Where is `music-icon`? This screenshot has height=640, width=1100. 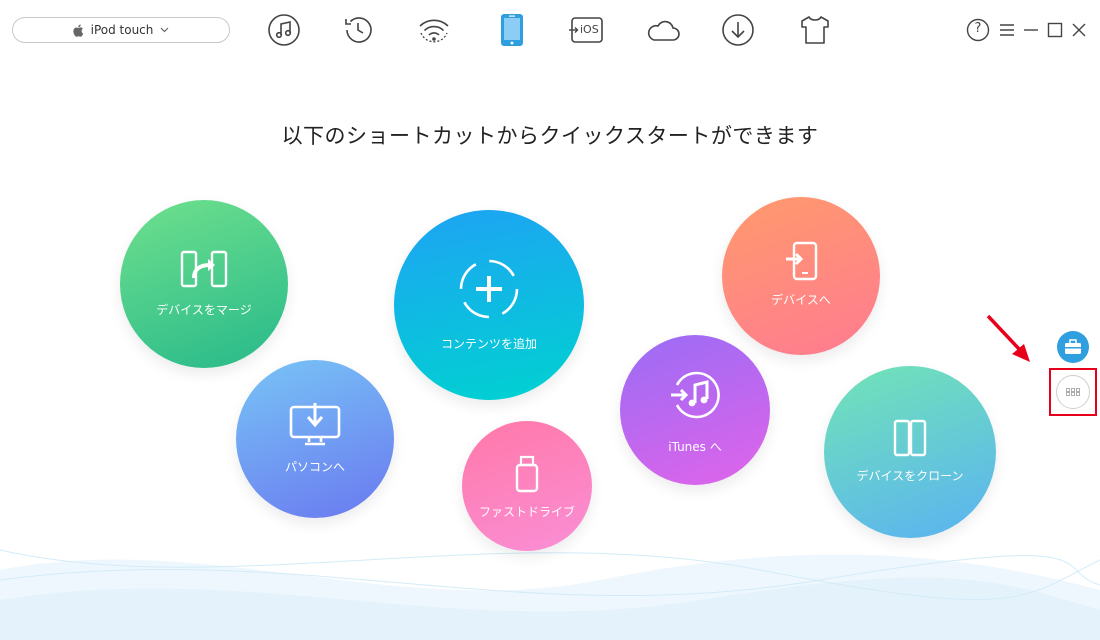 music-icon is located at coordinates (284, 30).